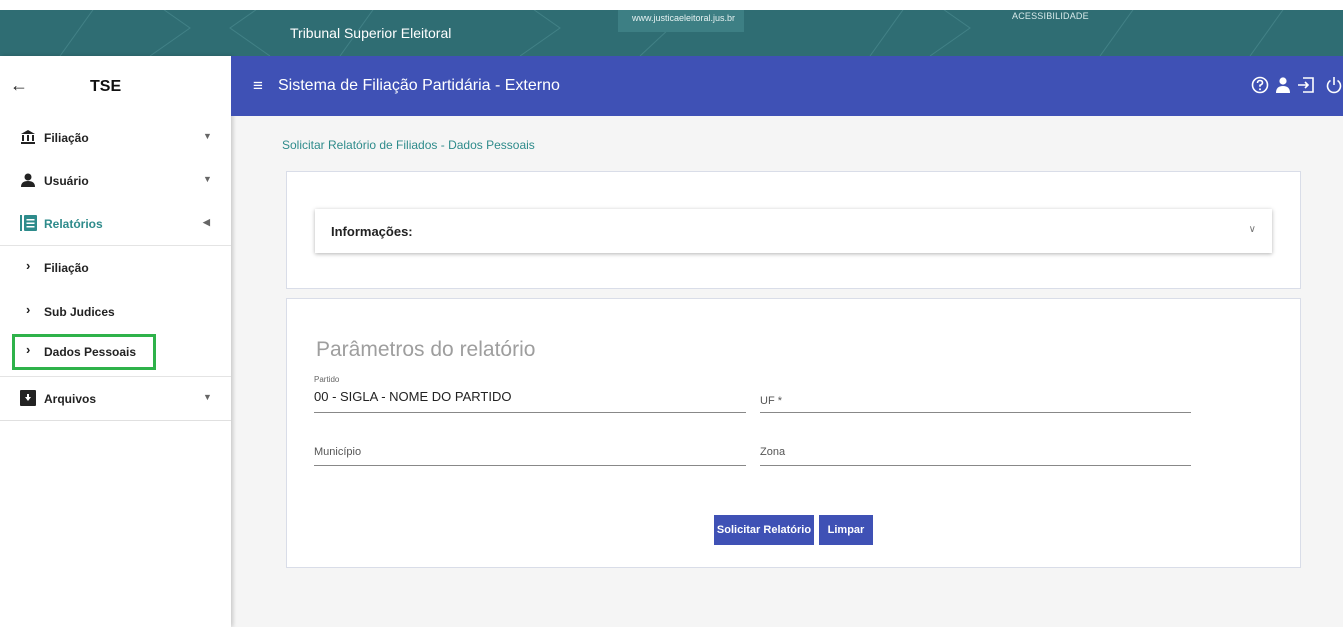 Image resolution: width=1343 pixels, height=627 pixels. What do you see at coordinates (975, 394) in the screenshot?
I see `uf-field: UF *` at bounding box center [975, 394].